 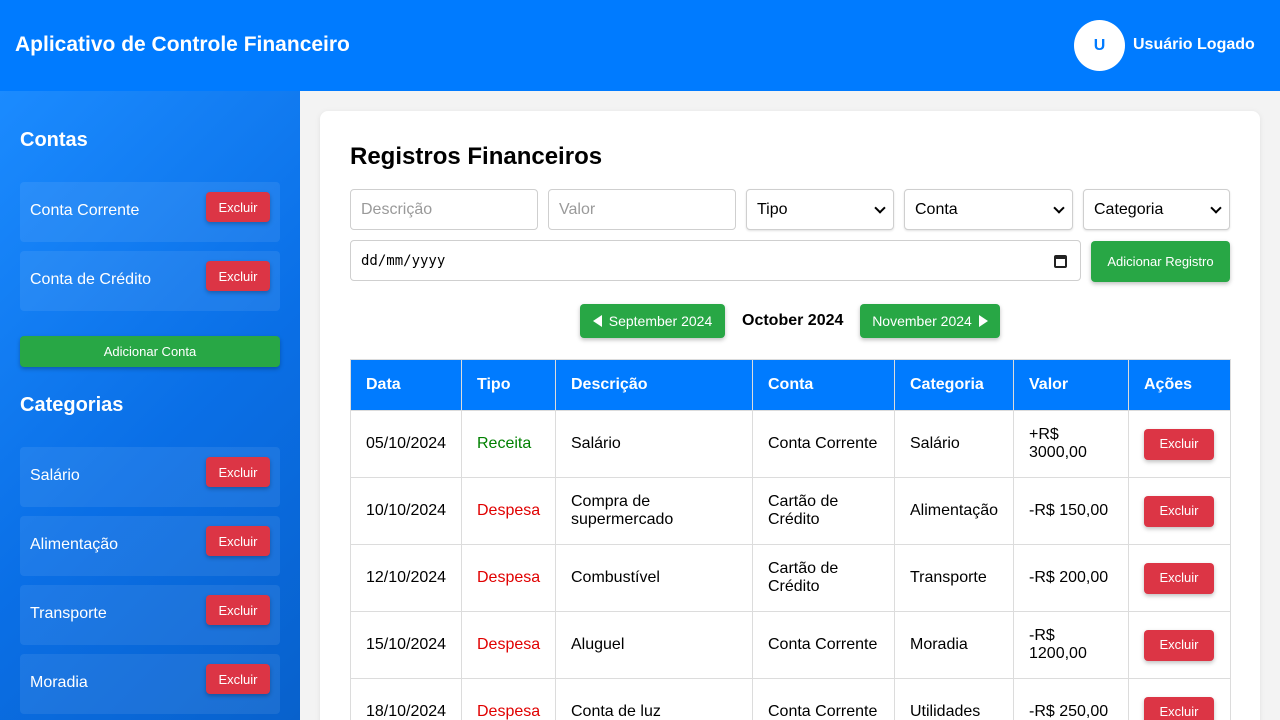 What do you see at coordinates (150, 212) in the screenshot?
I see `account-item: Conta Corrente Excluir` at bounding box center [150, 212].